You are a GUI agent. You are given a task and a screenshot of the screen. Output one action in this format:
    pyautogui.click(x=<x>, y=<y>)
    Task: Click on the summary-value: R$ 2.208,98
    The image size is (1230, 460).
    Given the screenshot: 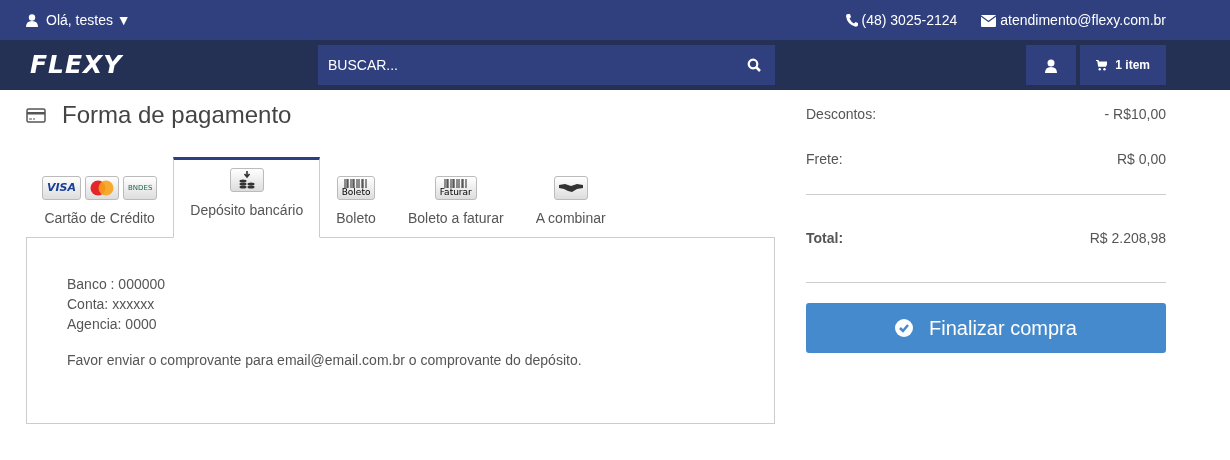 What is the action you would take?
    pyautogui.click(x=1127, y=238)
    